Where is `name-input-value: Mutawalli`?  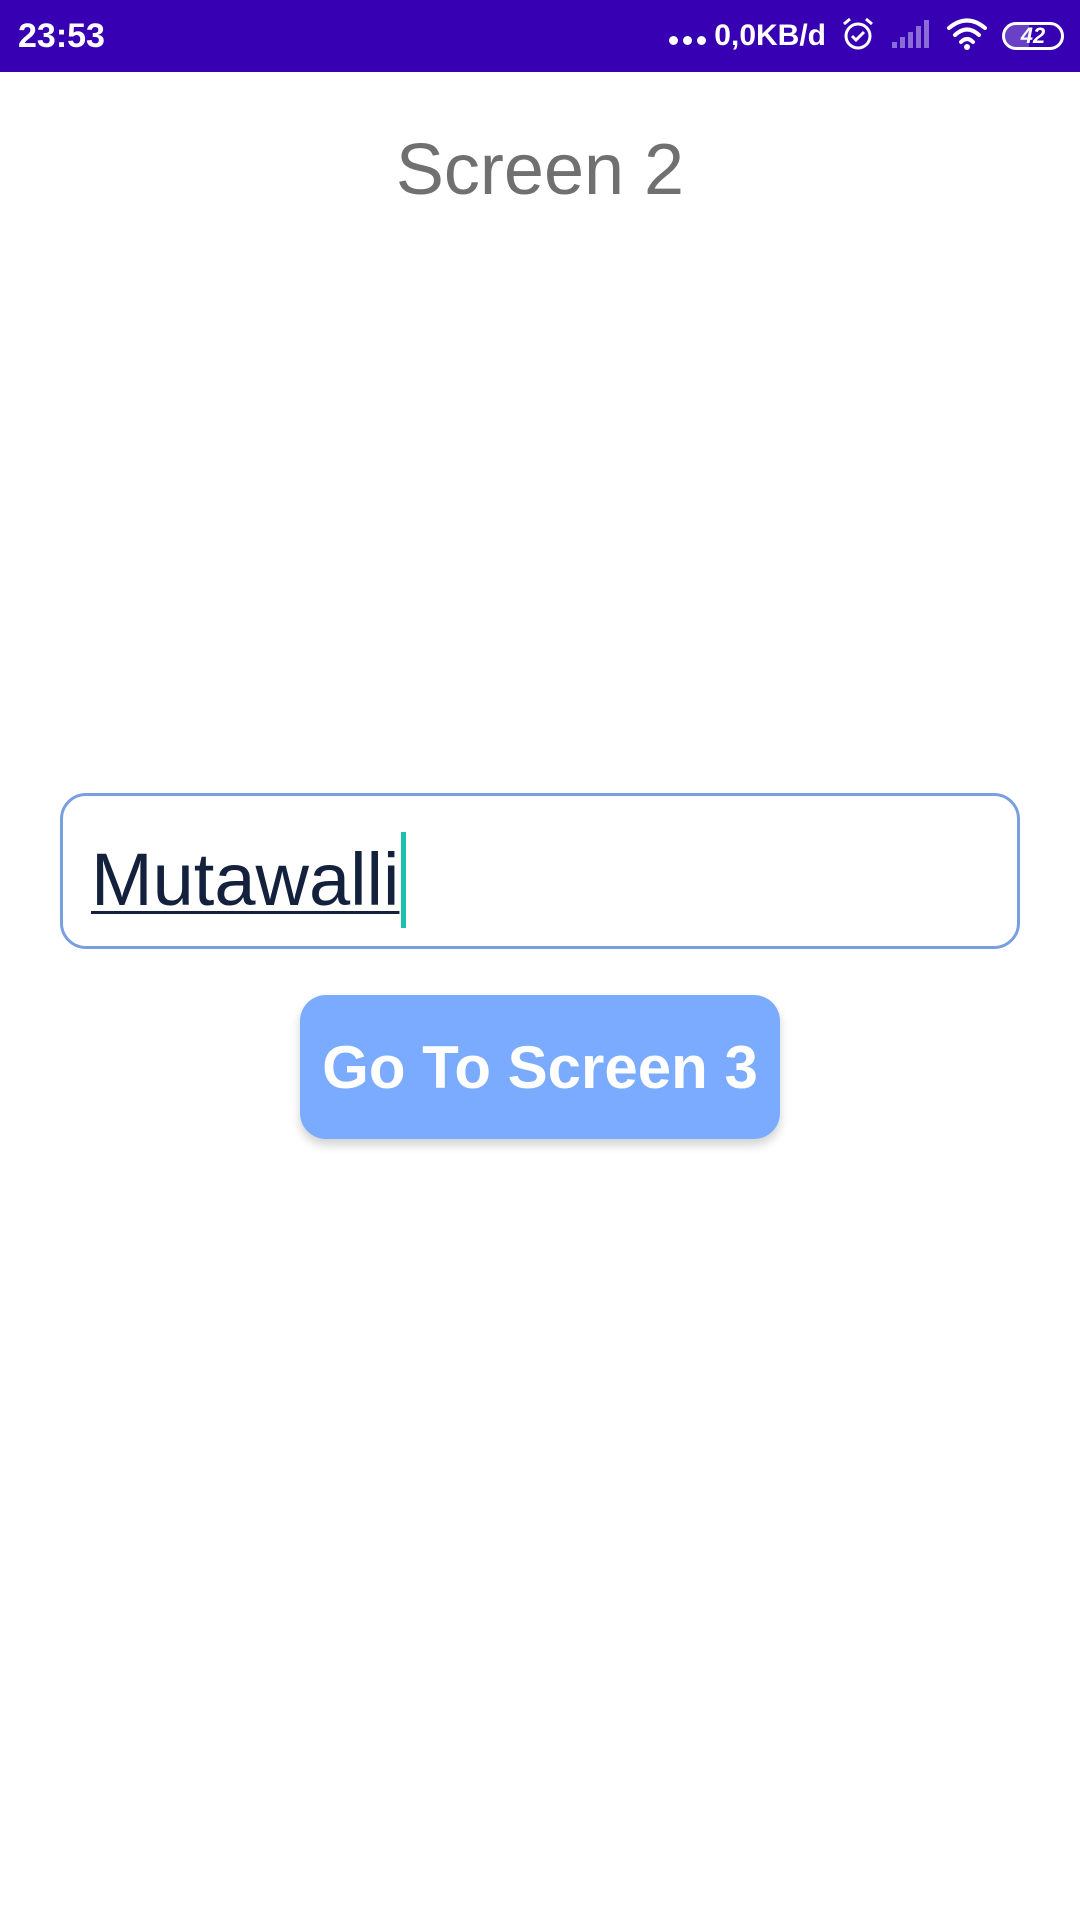
name-input-value: Mutawalli is located at coordinates (249, 880).